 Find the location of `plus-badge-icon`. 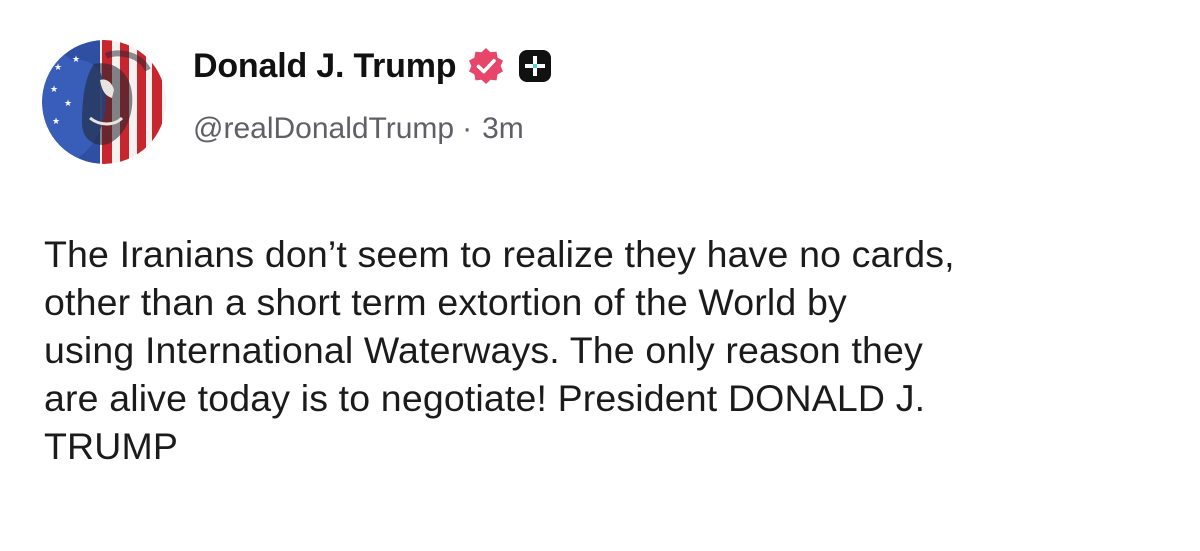

plus-badge-icon is located at coordinates (535, 66).